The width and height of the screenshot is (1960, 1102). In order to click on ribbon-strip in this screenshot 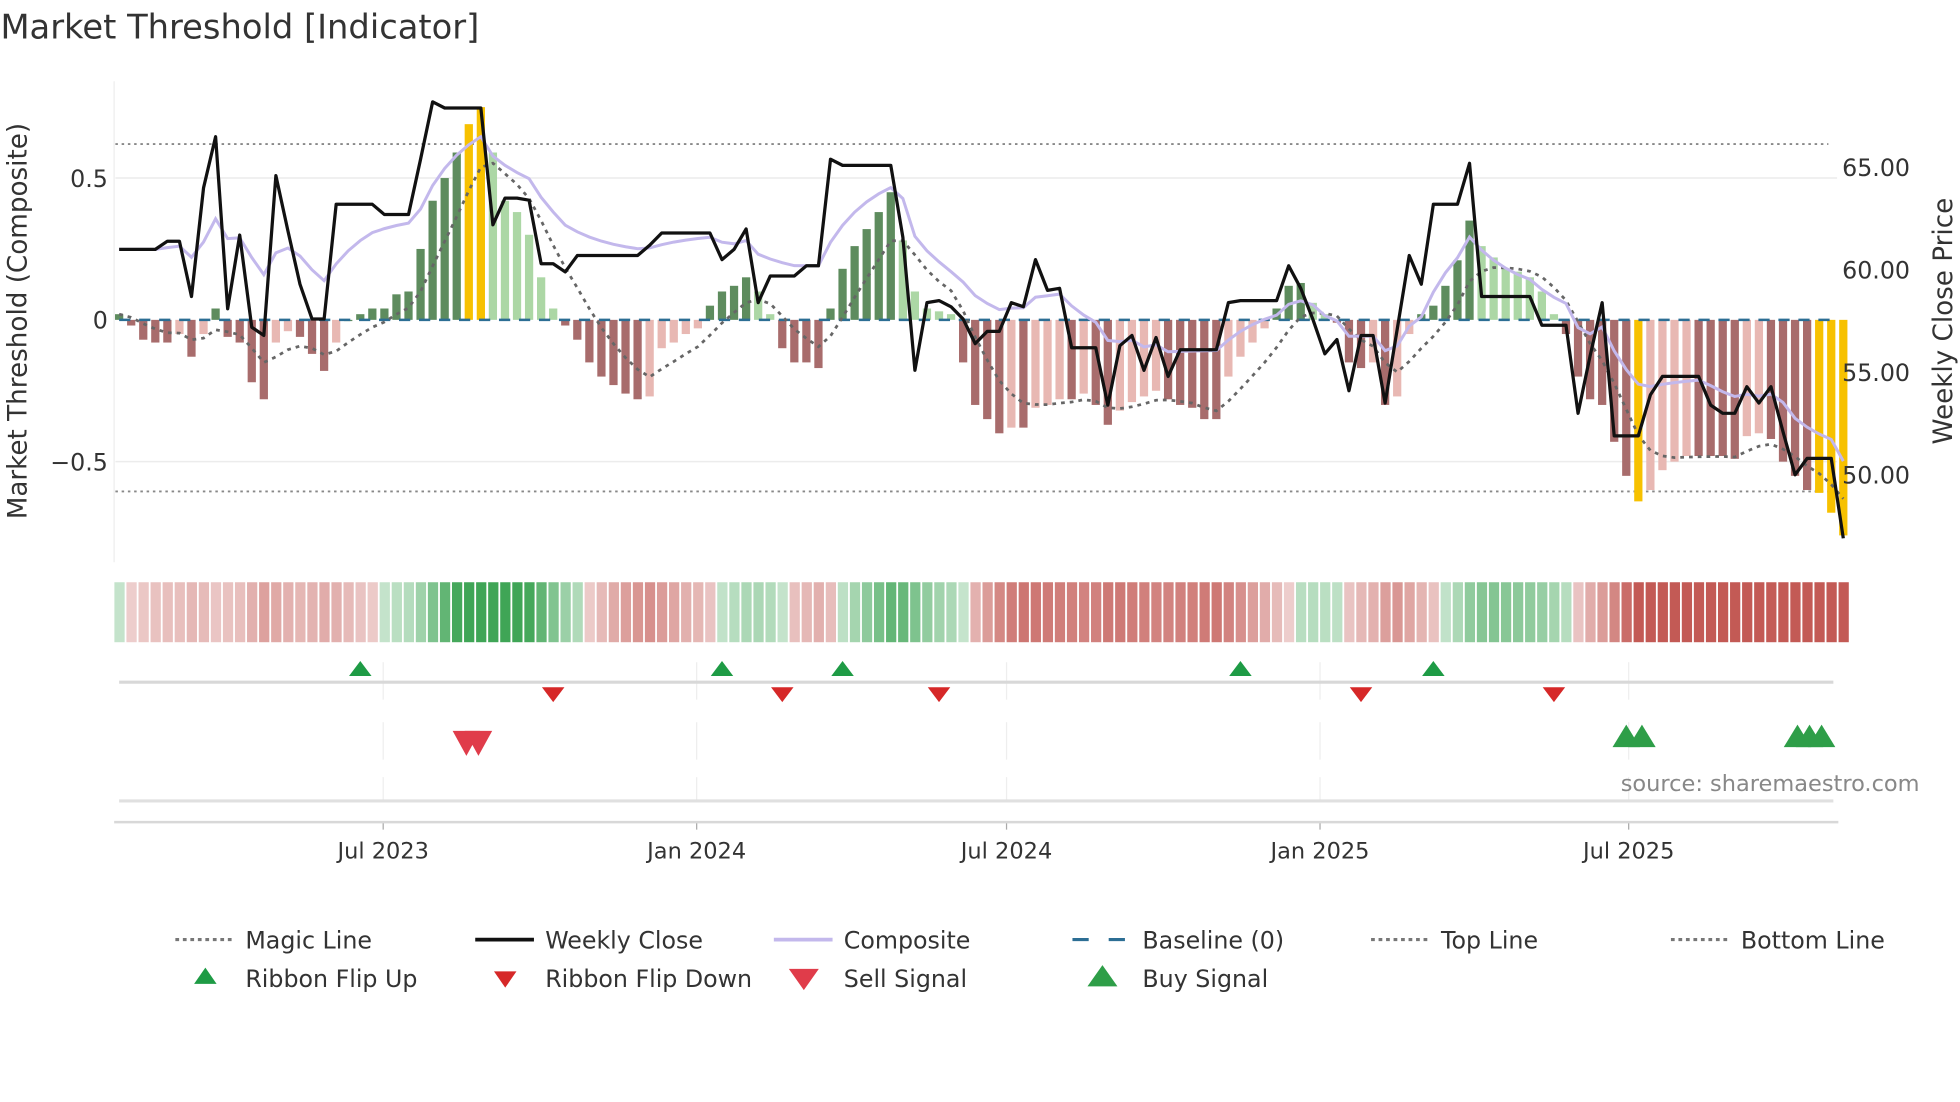, I will do `click(981, 612)`.